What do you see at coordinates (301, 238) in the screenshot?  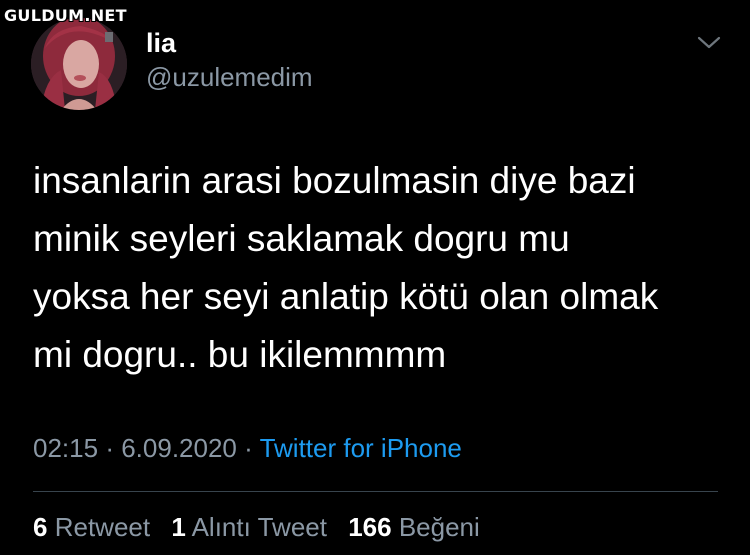 I see `tweet-text-line: minik seyleri saklamak dogru mu` at bounding box center [301, 238].